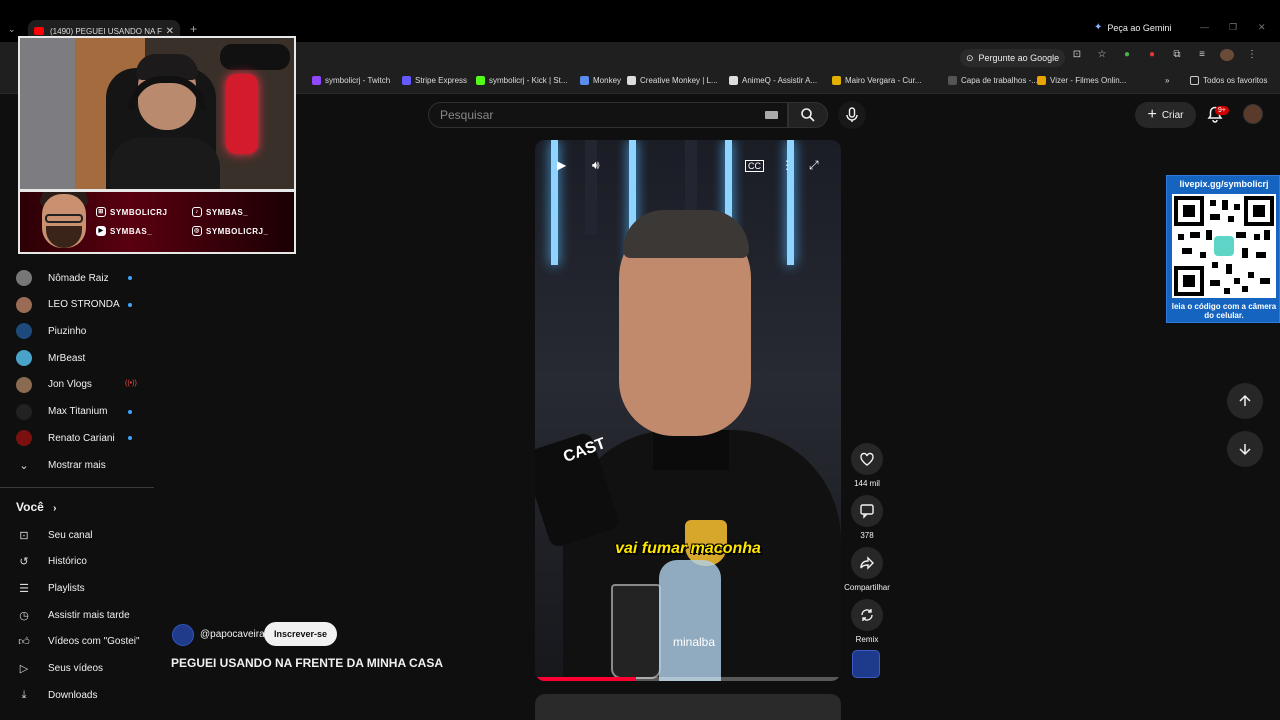 The image size is (1280, 720). Describe the element at coordinates (867, 511) in the screenshot. I see `comments-button` at that location.